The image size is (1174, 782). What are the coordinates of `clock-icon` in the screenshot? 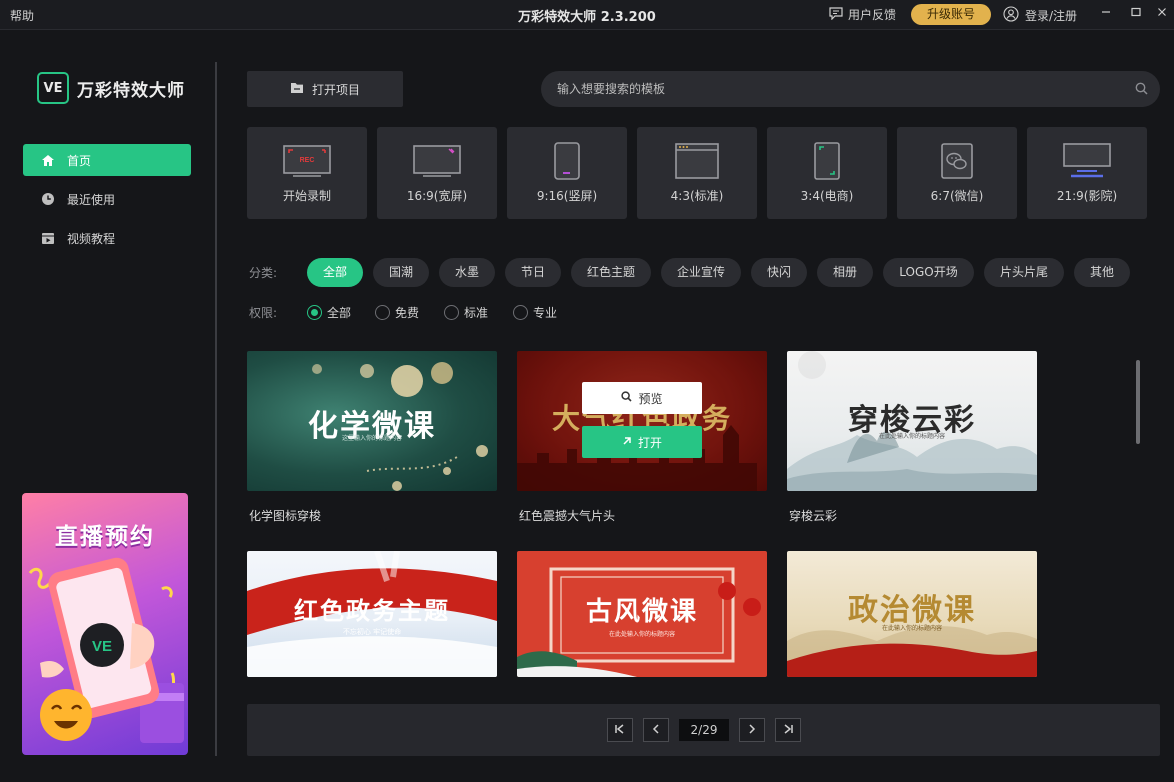 It's located at (48, 199).